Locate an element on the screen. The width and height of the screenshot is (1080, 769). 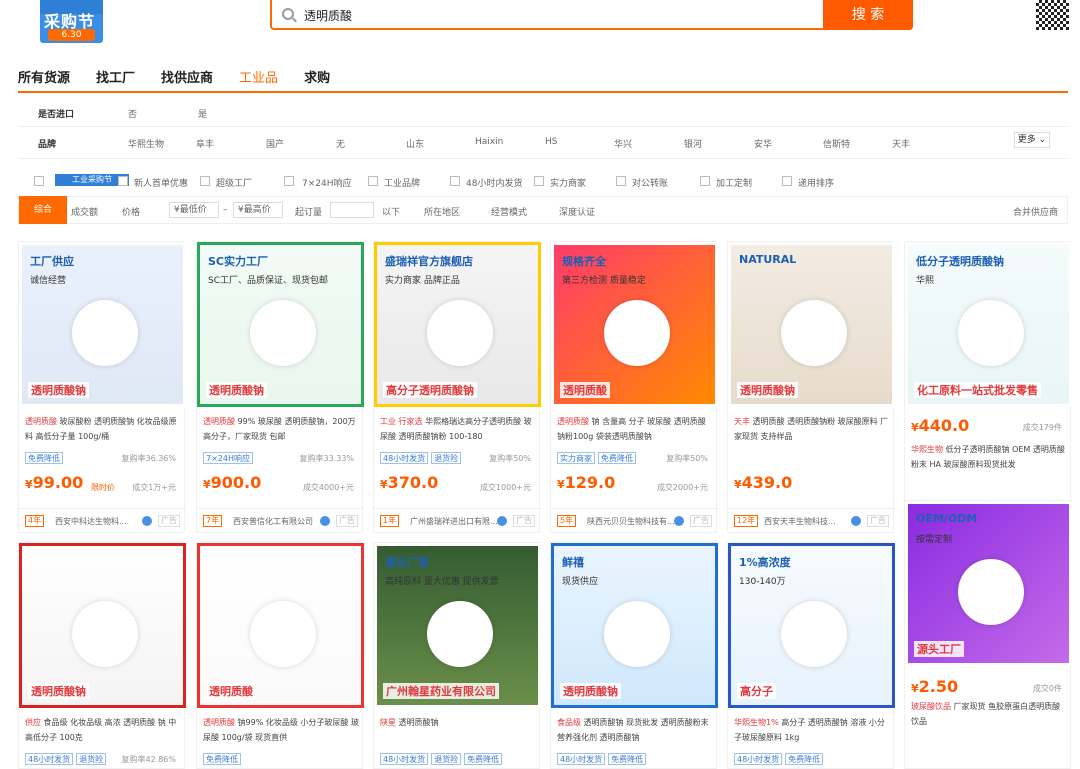
product-image: OEM/ODM 按需定制 源头工厂 is located at coordinates (988, 583).